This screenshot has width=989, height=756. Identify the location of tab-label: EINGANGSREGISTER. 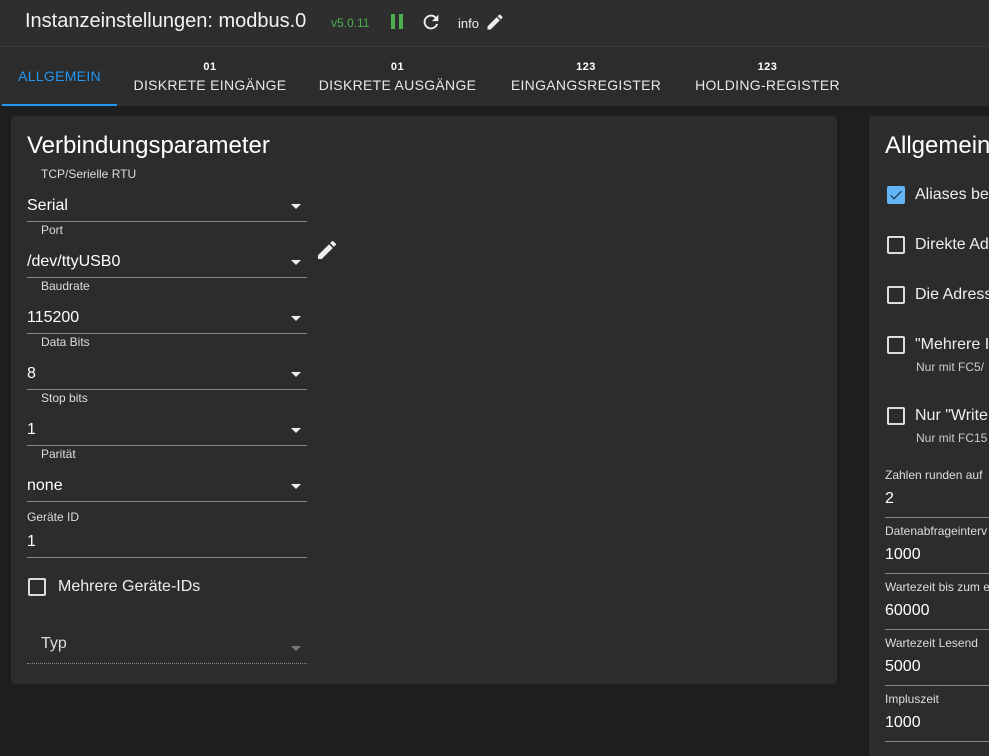
(586, 85).